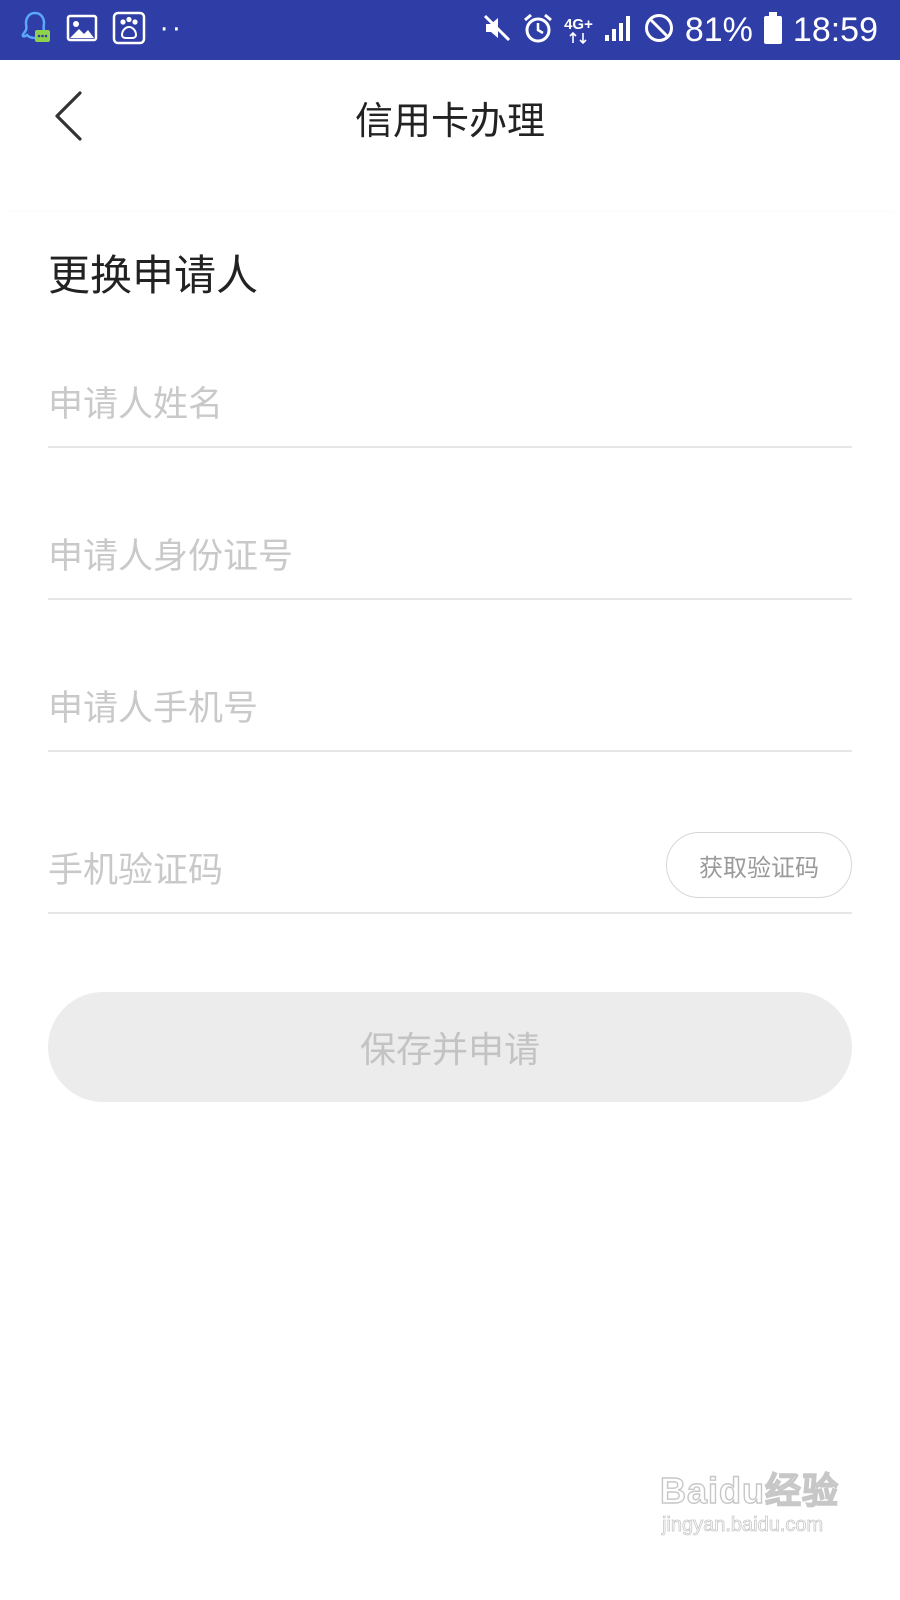  What do you see at coordinates (718, 29) in the screenshot?
I see `battery-percentage: 81%` at bounding box center [718, 29].